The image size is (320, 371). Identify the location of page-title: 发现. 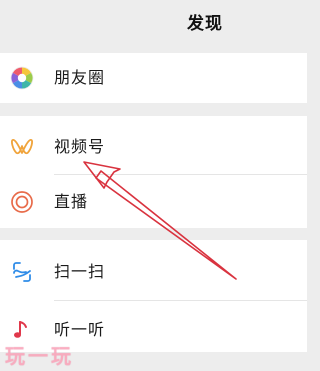
(205, 24).